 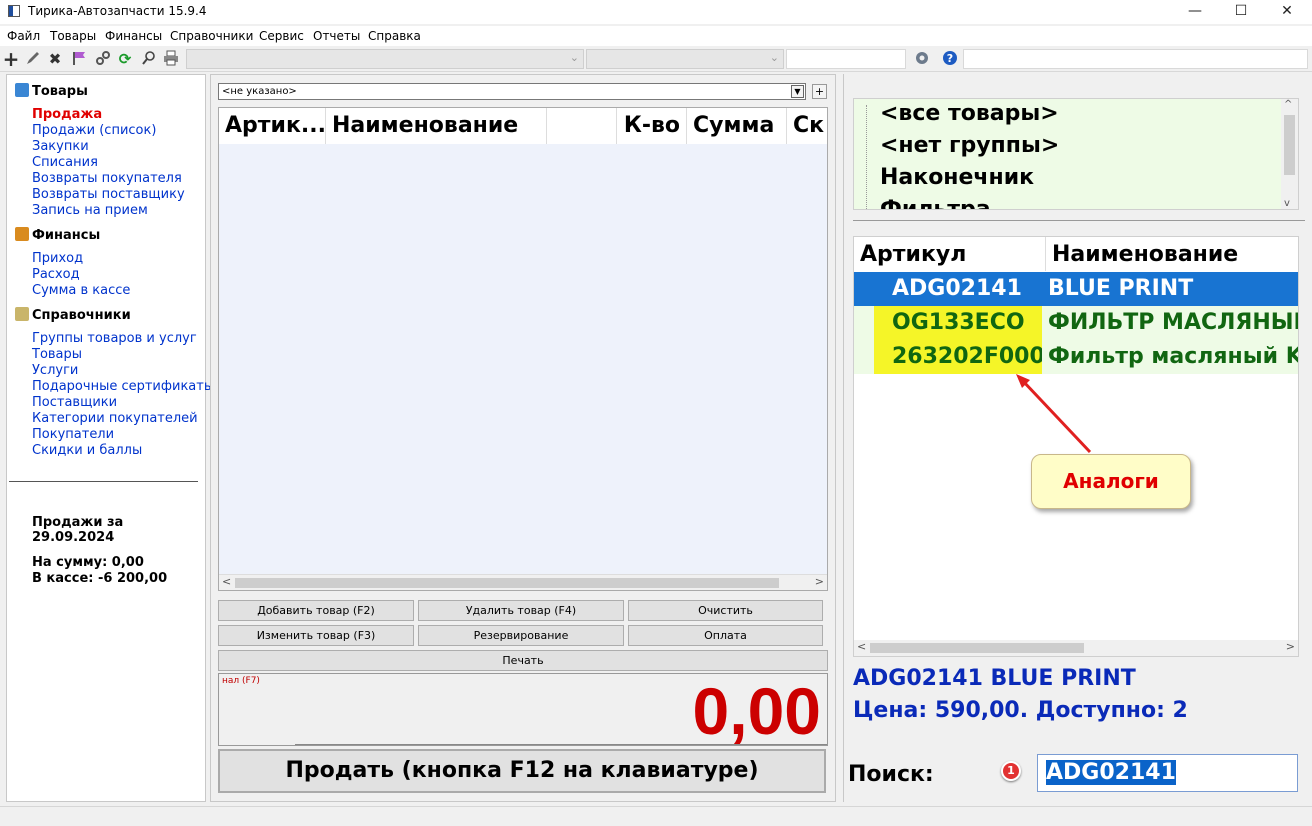 What do you see at coordinates (23, 36) in the screenshot?
I see `menu-file: Файл` at bounding box center [23, 36].